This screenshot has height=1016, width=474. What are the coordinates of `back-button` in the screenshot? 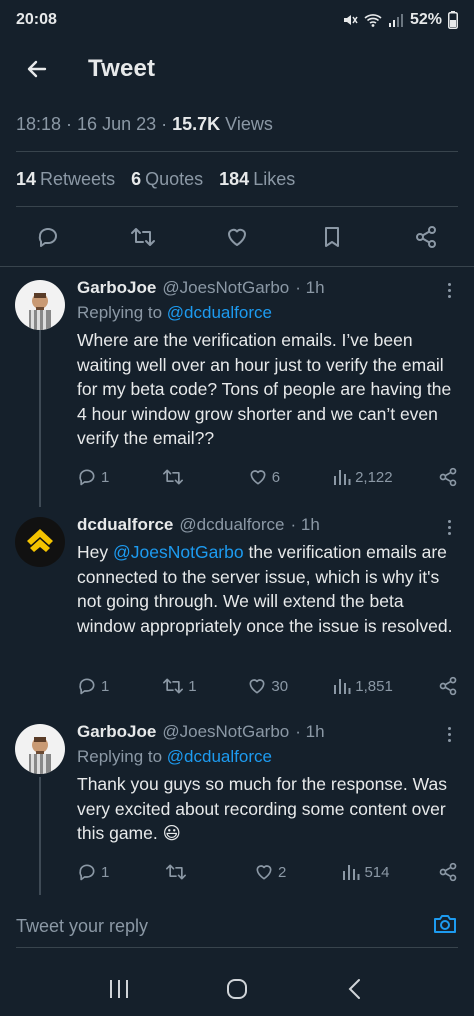 It's located at (37, 69).